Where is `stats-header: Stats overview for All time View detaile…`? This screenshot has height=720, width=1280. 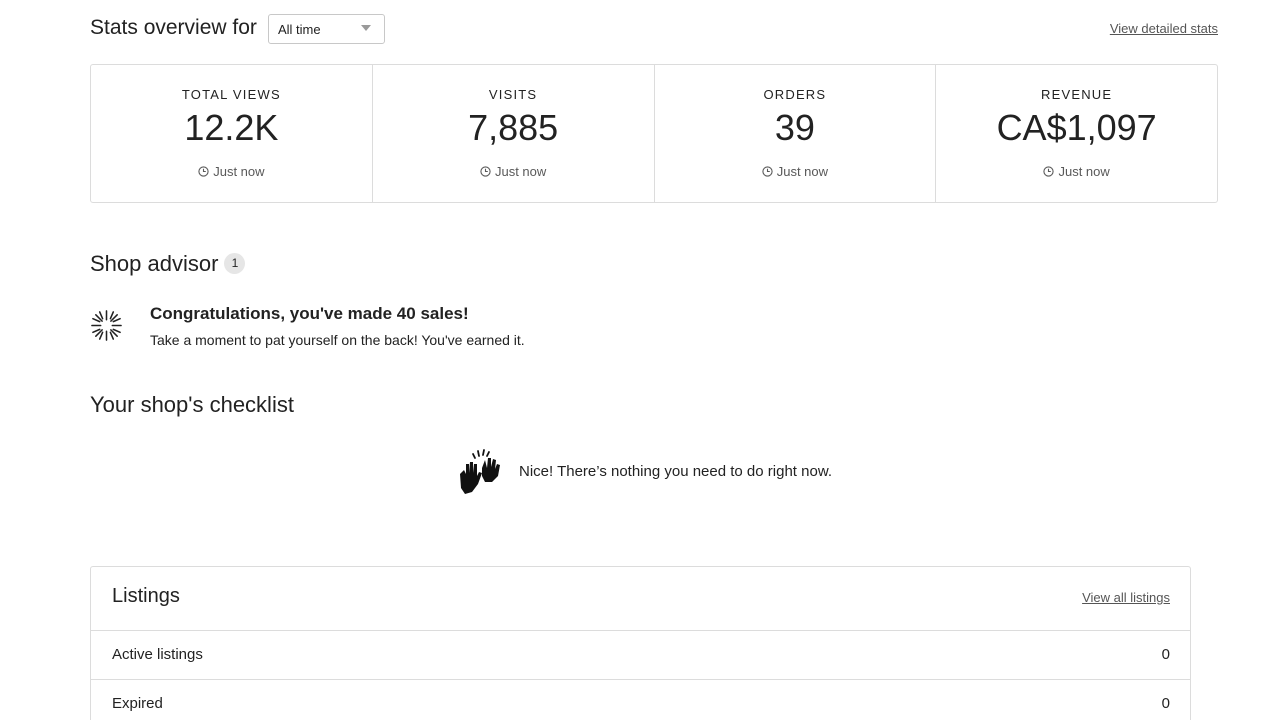
stats-header: Stats overview for All time View detaile… is located at coordinates (654, 30).